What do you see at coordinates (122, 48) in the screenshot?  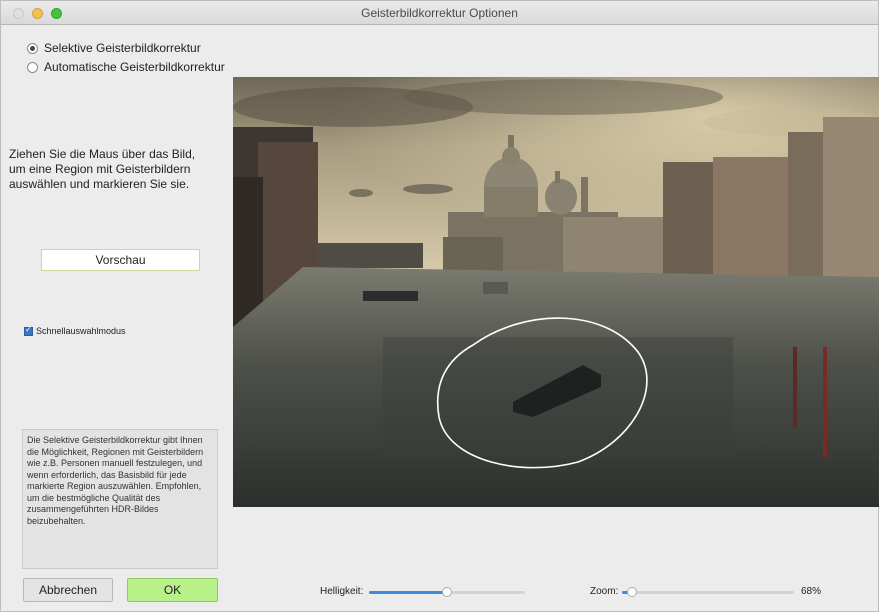 I see `radio-selective-label: Selektive Geisterbildkorrektur` at bounding box center [122, 48].